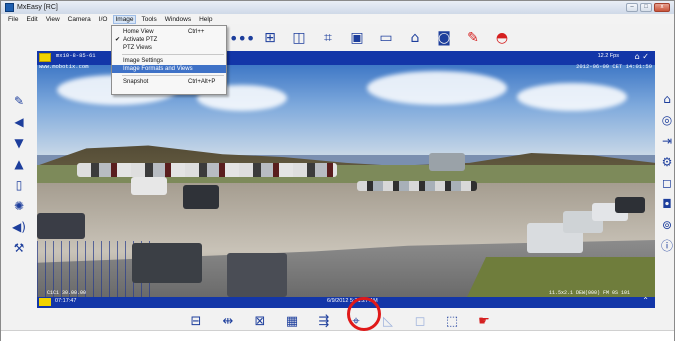  What do you see at coordinates (356, 322) in the screenshot?
I see `ptz-crosshair-icon: ⌖` at bounding box center [356, 322].